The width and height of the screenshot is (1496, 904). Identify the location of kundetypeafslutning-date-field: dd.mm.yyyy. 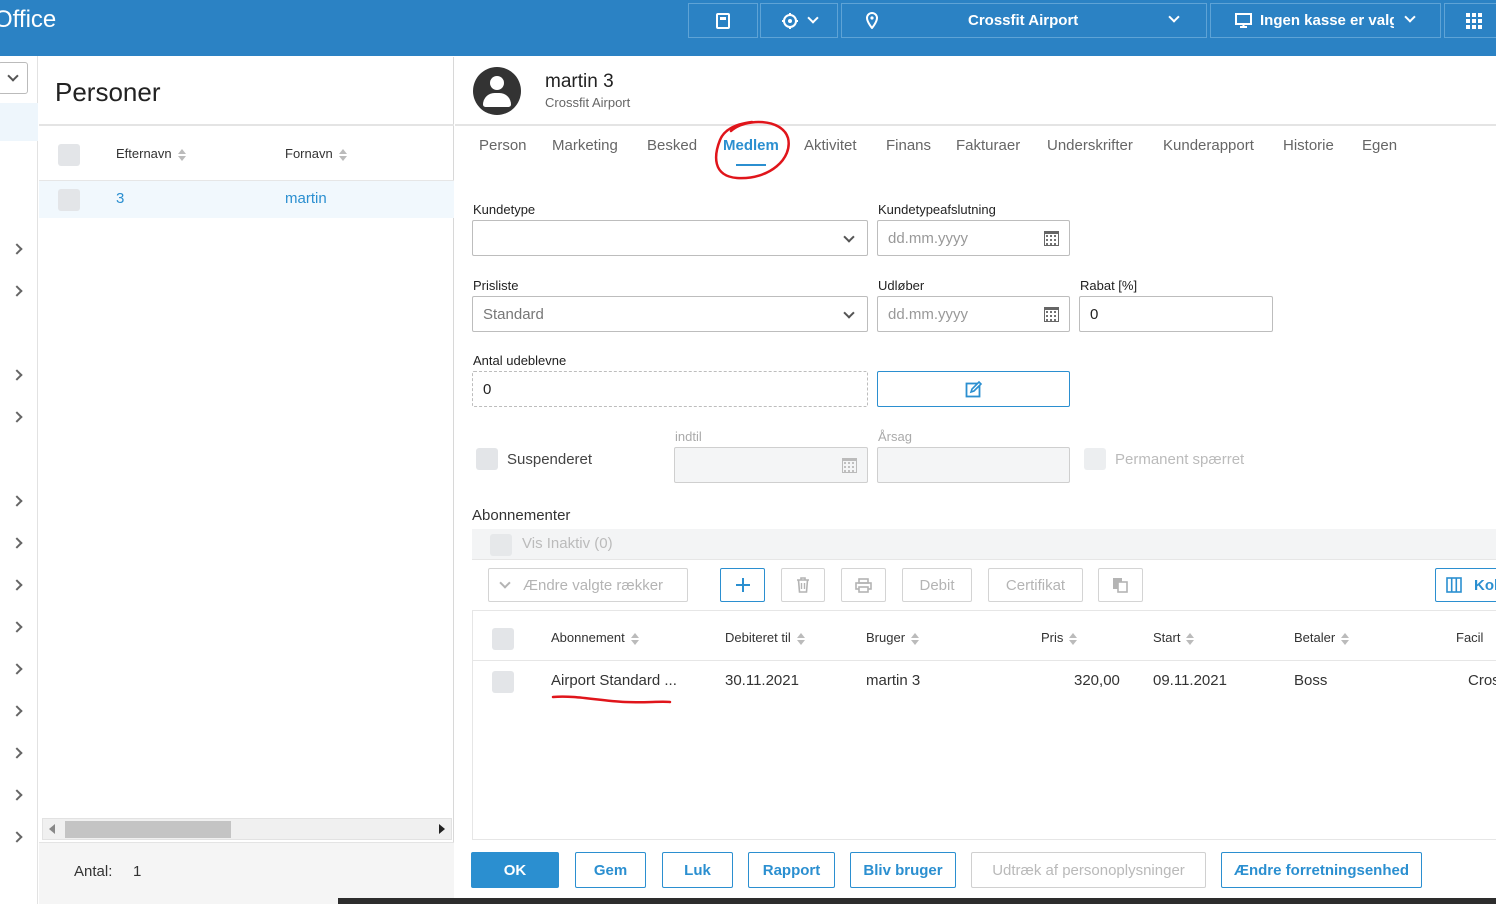
(973, 238).